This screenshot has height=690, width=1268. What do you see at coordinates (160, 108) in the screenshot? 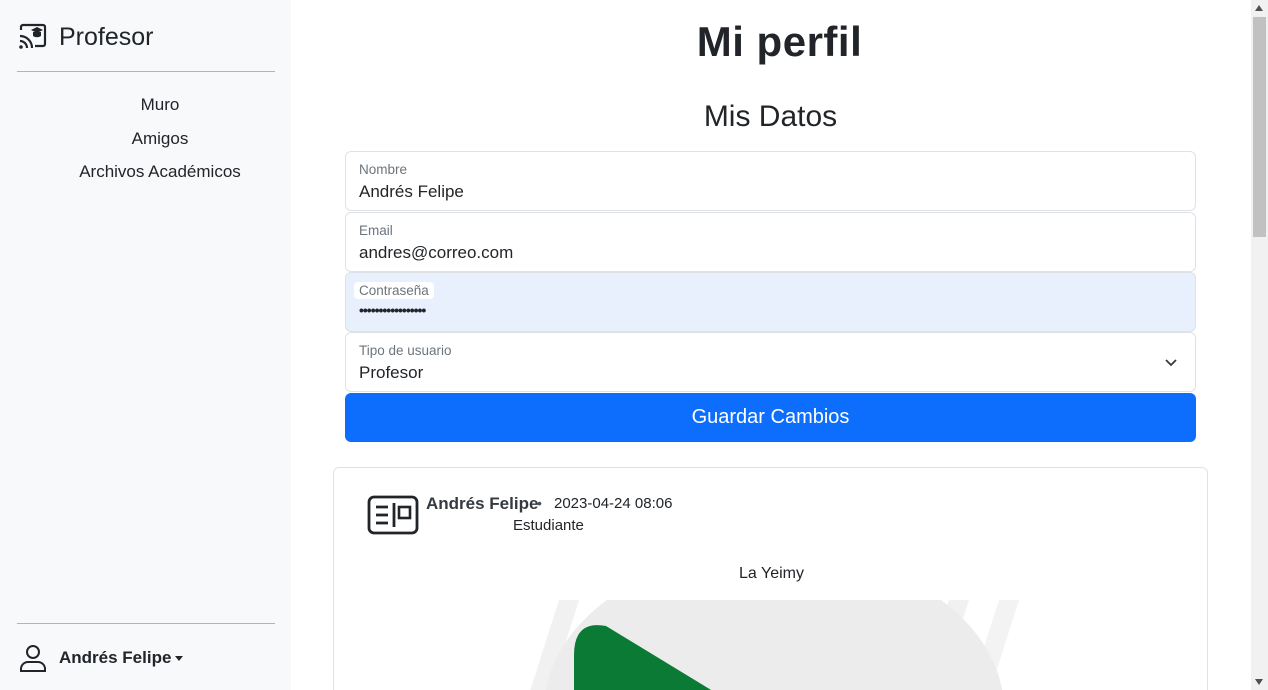
I see `nav-item-muro: Muro` at bounding box center [160, 108].